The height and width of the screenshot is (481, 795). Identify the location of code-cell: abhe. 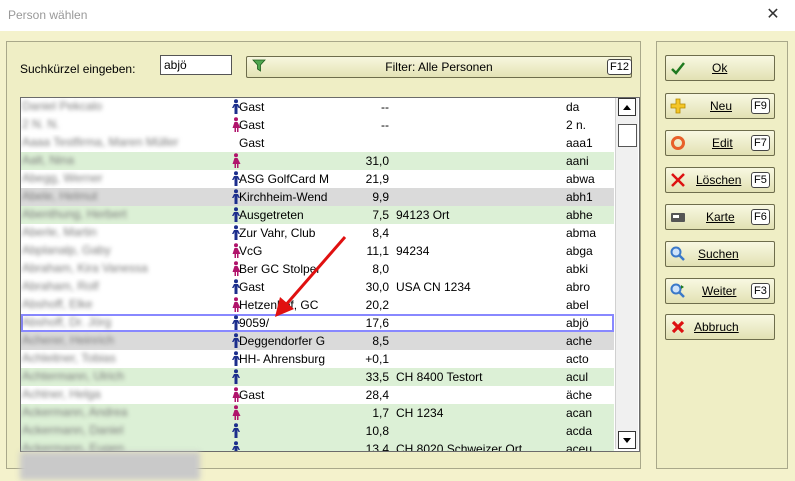
(579, 215).